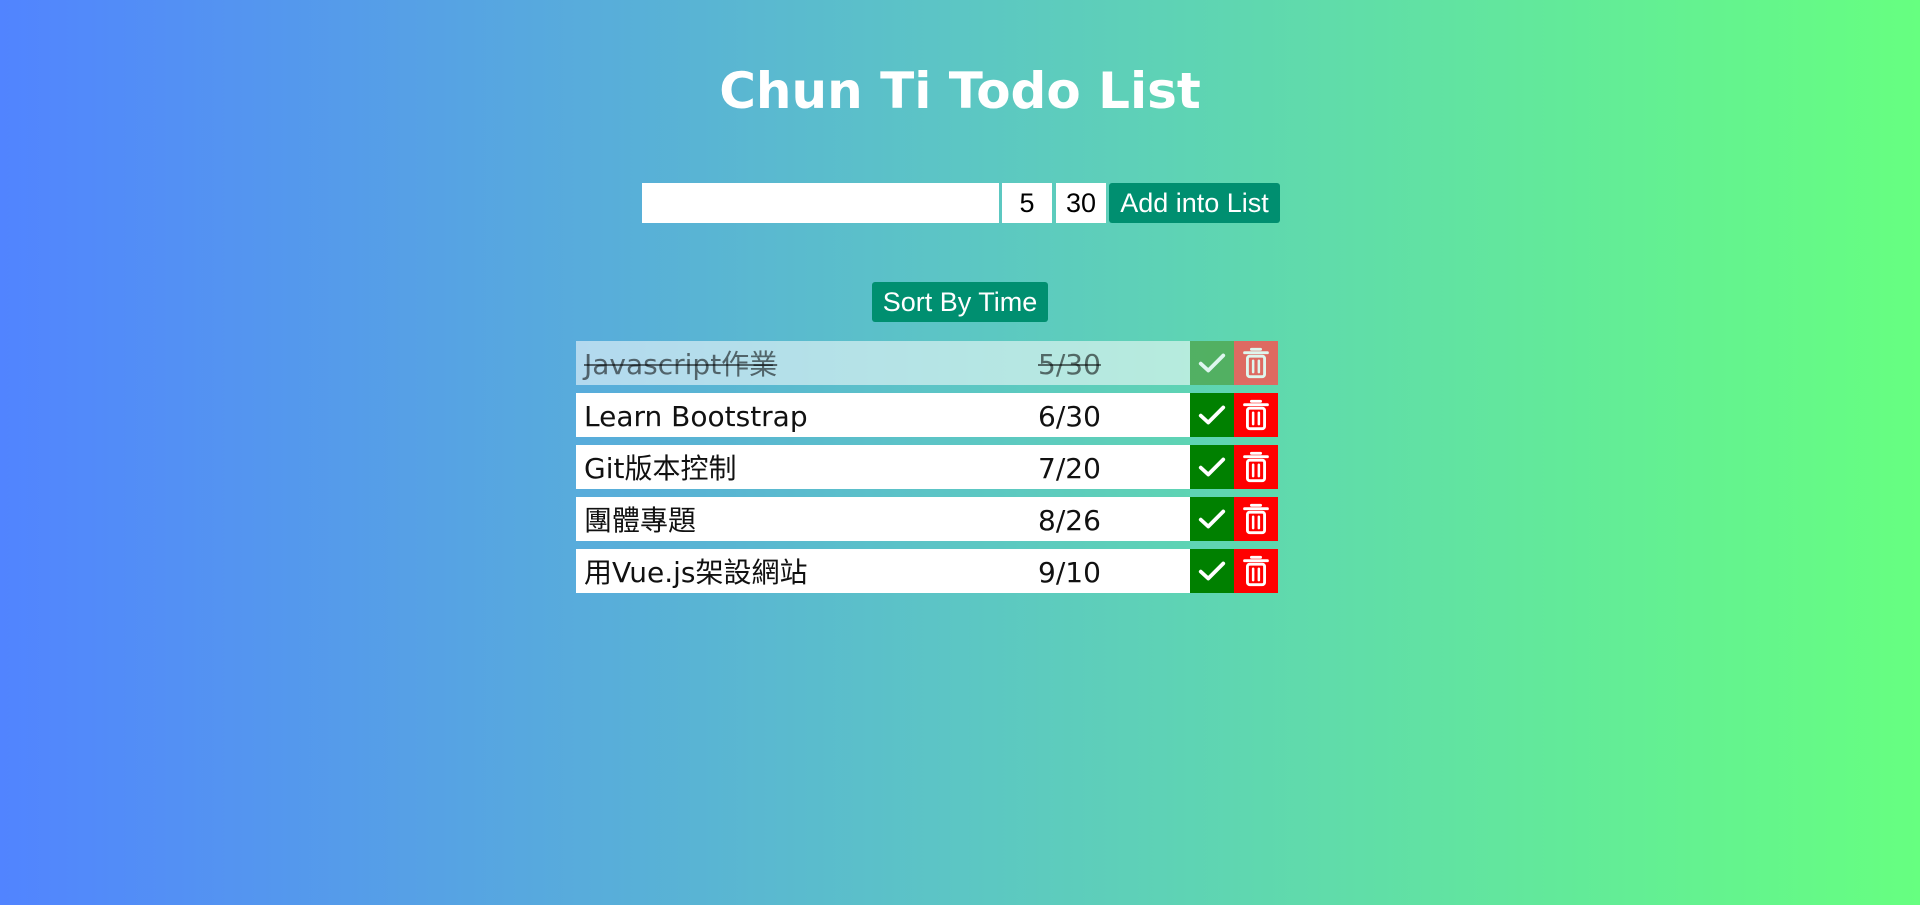 The height and width of the screenshot is (905, 1920). I want to click on task-input, so click(820, 203).